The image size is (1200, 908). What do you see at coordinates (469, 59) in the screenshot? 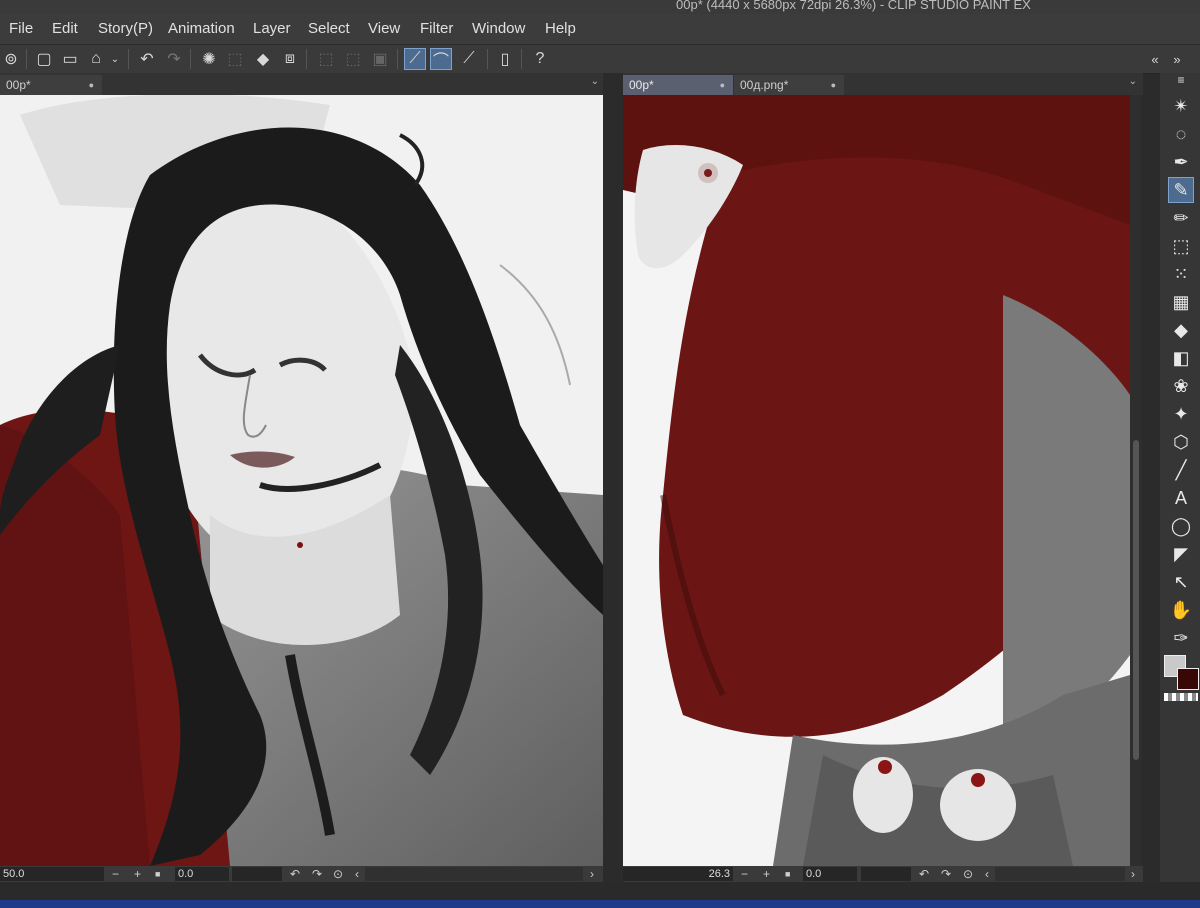
I see `snap-grid-icon: ⟋` at bounding box center [469, 59].